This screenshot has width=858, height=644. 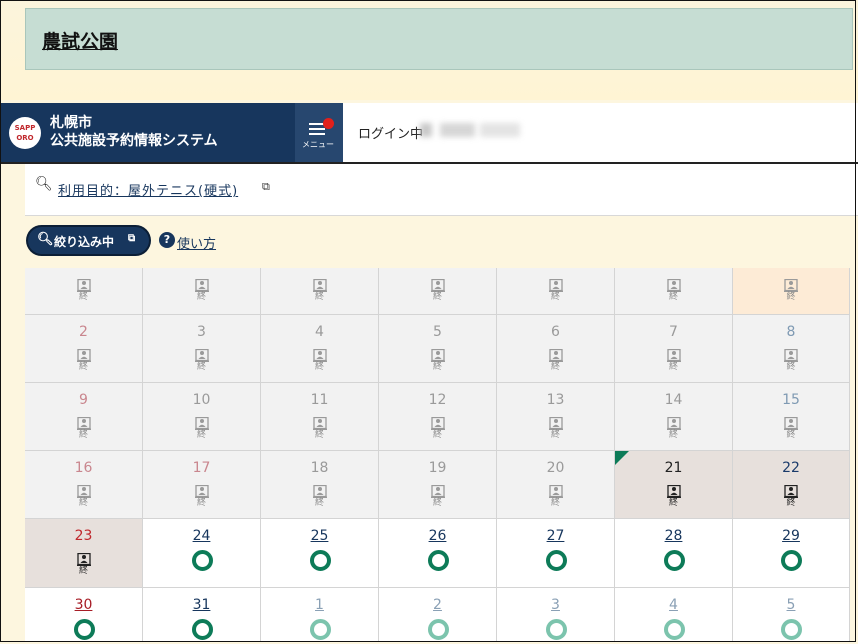 What do you see at coordinates (196, 242) in the screenshot?
I see `help-link: 使い方` at bounding box center [196, 242].